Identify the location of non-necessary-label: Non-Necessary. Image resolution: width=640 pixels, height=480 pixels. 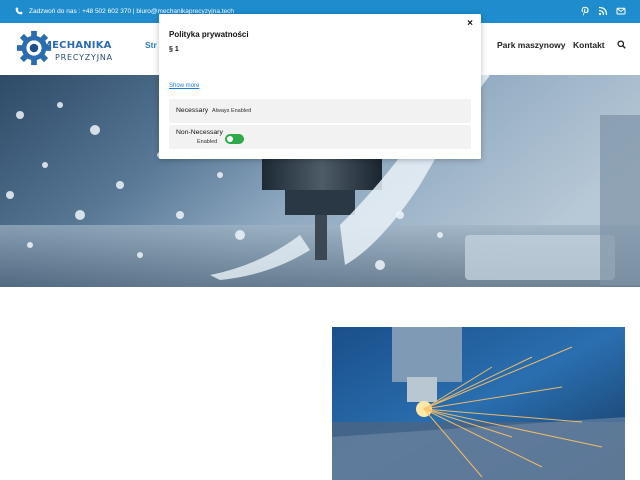
(199, 132).